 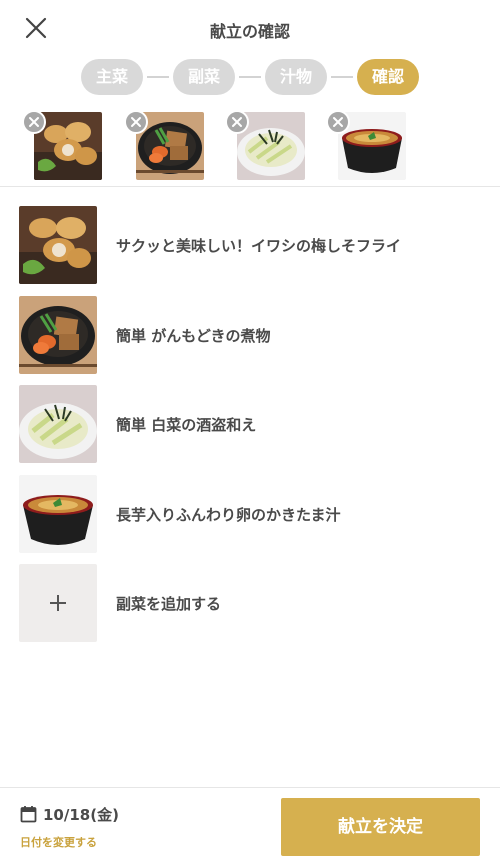 I want to click on dish-name: 簡単 白菜の酒盗和え, so click(x=186, y=425).